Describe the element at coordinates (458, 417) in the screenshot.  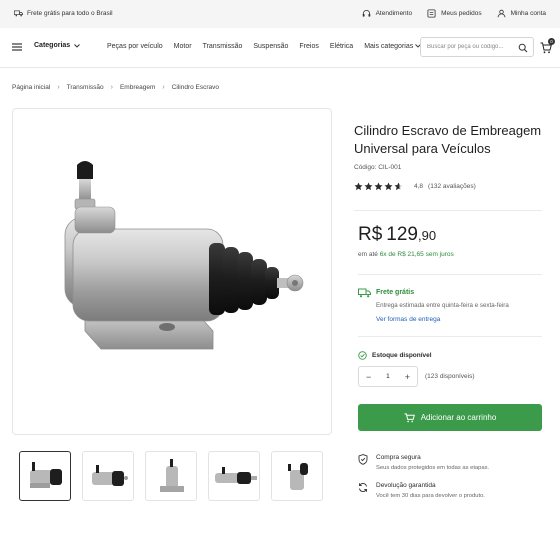
I see `add-to-cart-label: Adicionar ao carrinho` at that location.